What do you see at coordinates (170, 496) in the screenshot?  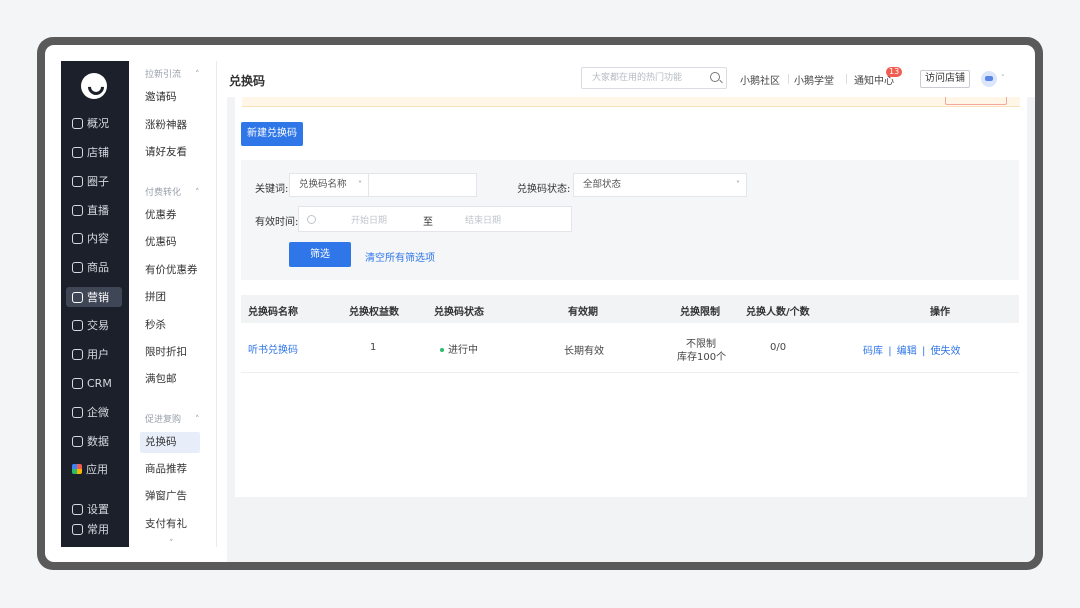 I see `submenu-item-popup-ad: 弹窗广告` at bounding box center [170, 496].